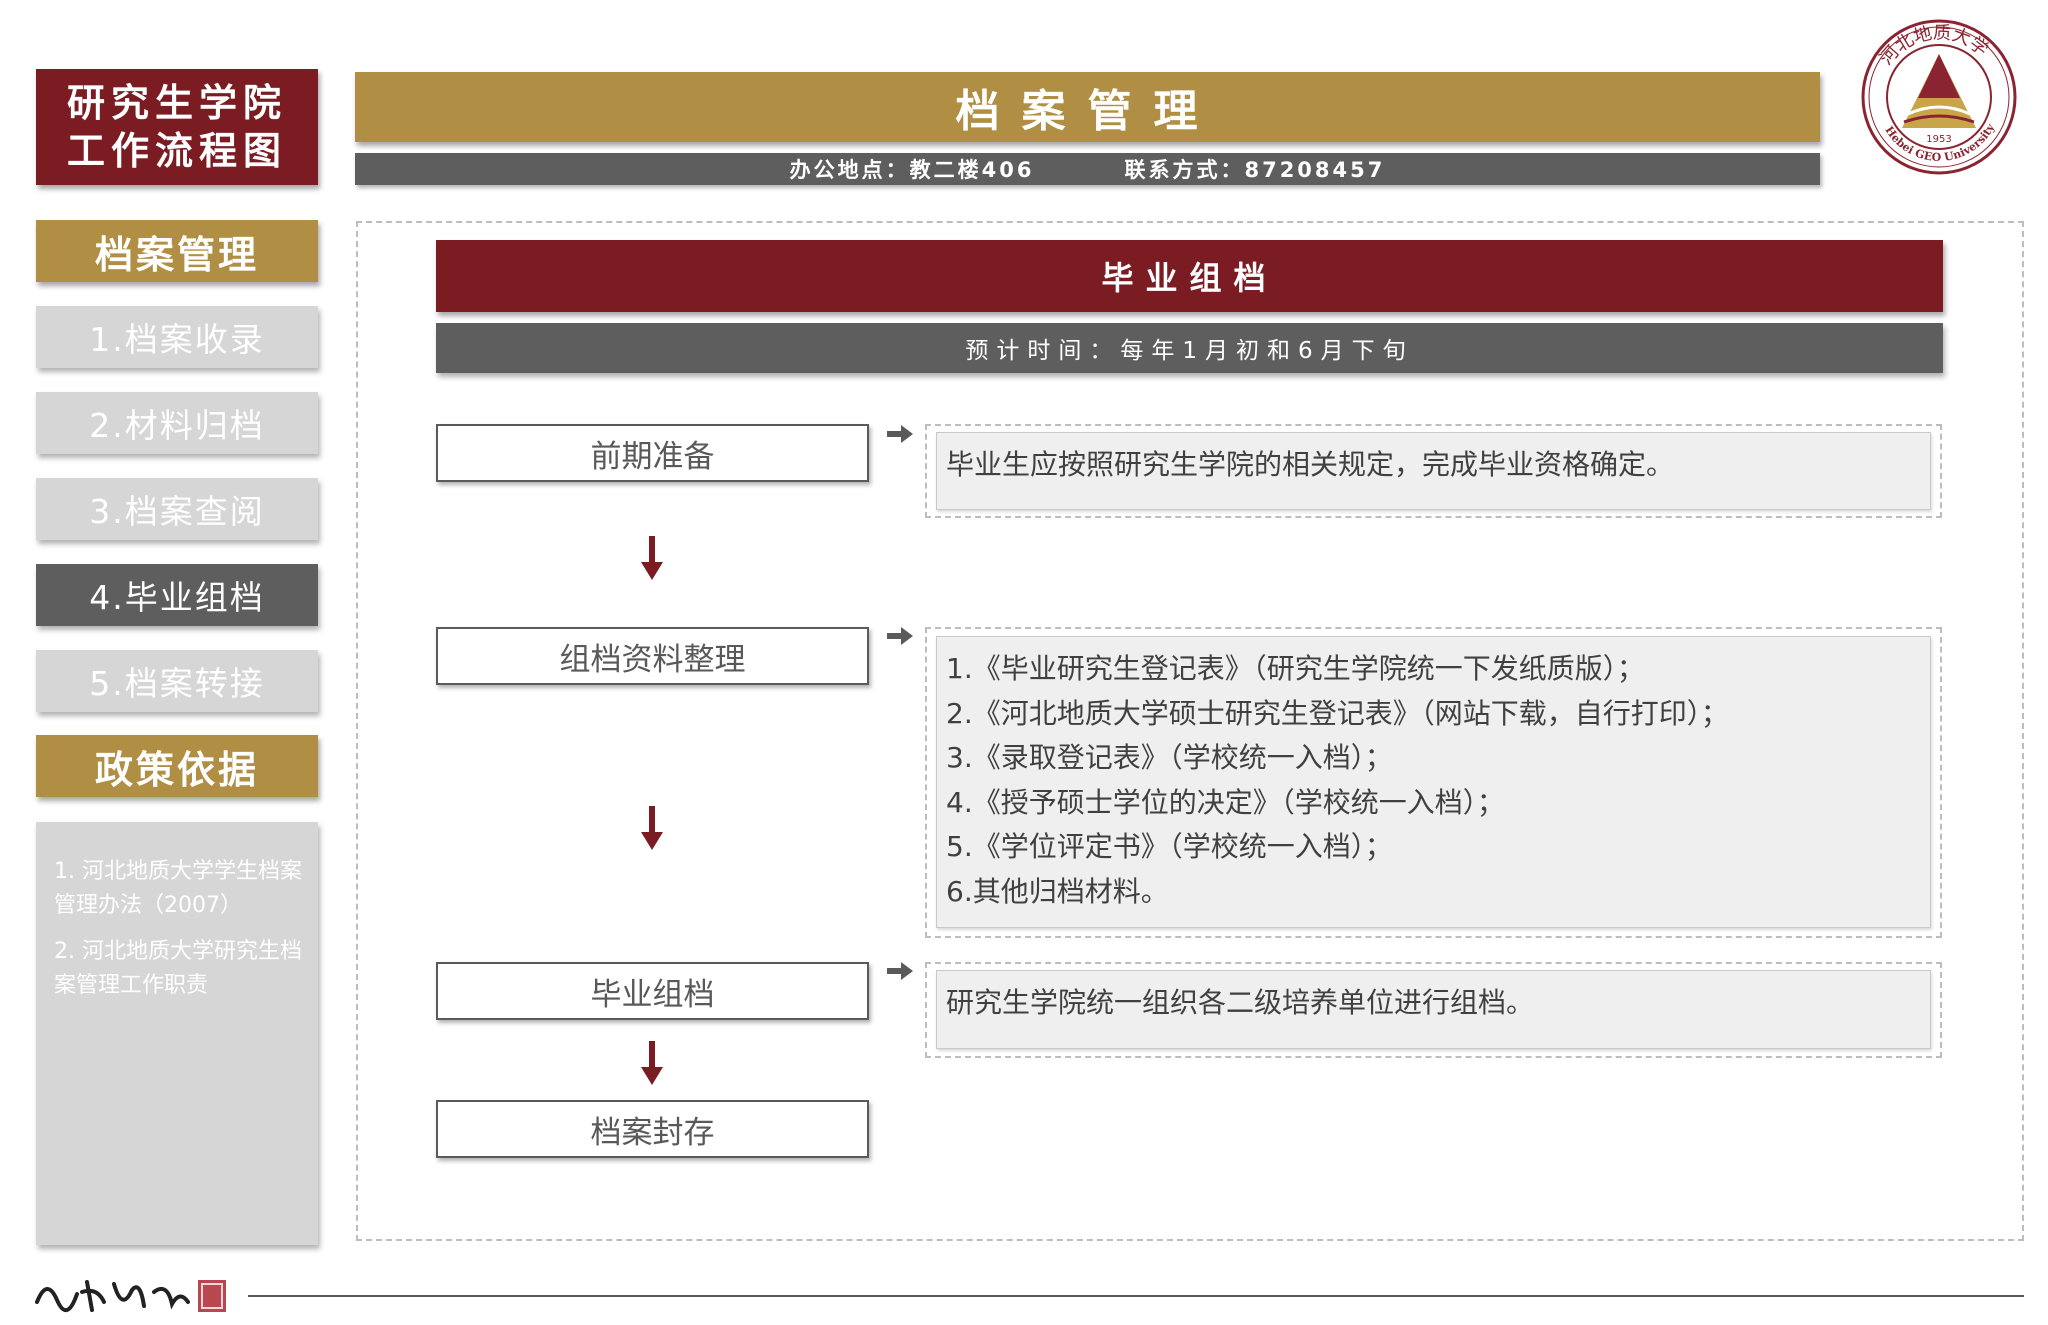  I want to click on sidebar-heading-policy: 政策依据, so click(177, 766).